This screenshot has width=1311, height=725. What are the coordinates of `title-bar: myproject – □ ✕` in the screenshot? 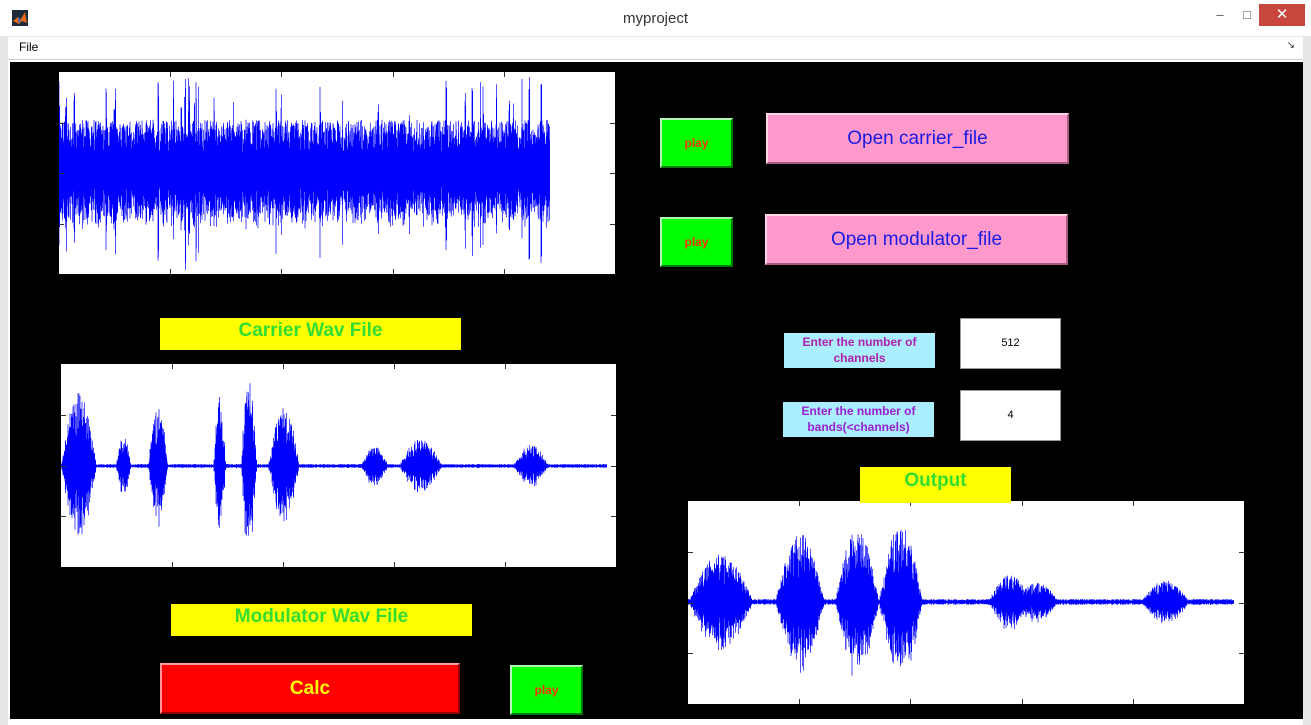 It's located at (655, 18).